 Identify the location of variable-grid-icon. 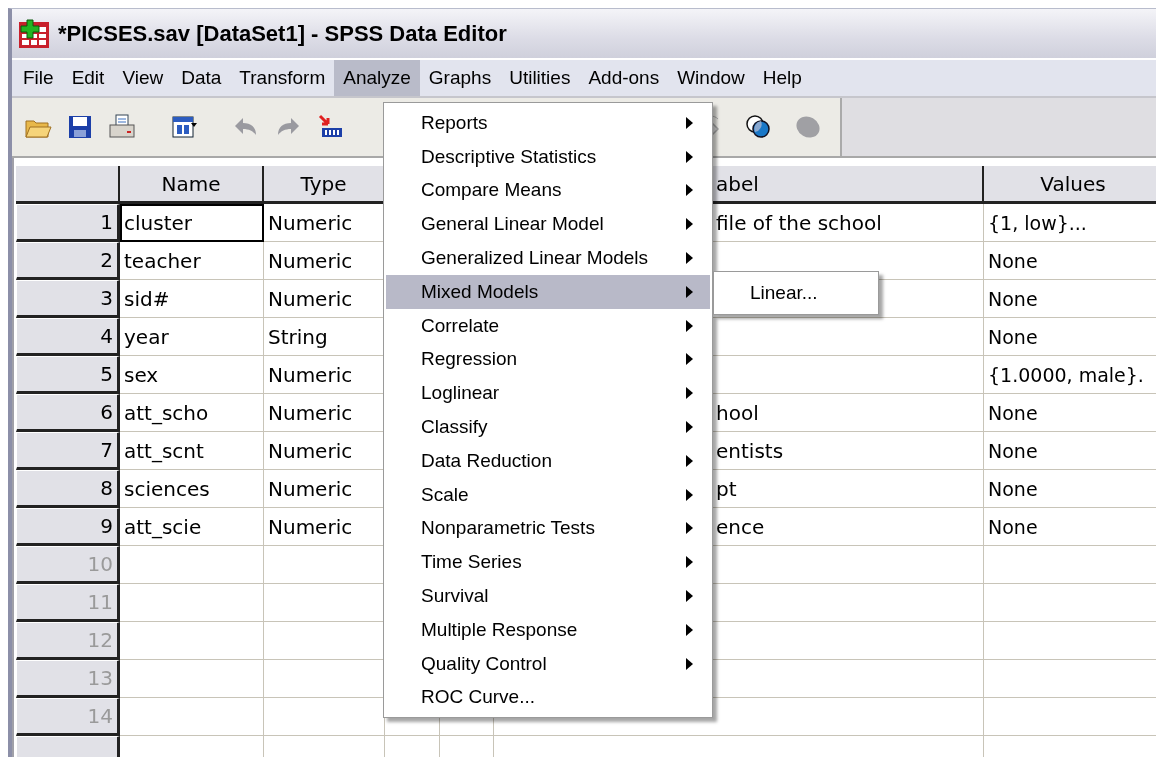
(184, 127).